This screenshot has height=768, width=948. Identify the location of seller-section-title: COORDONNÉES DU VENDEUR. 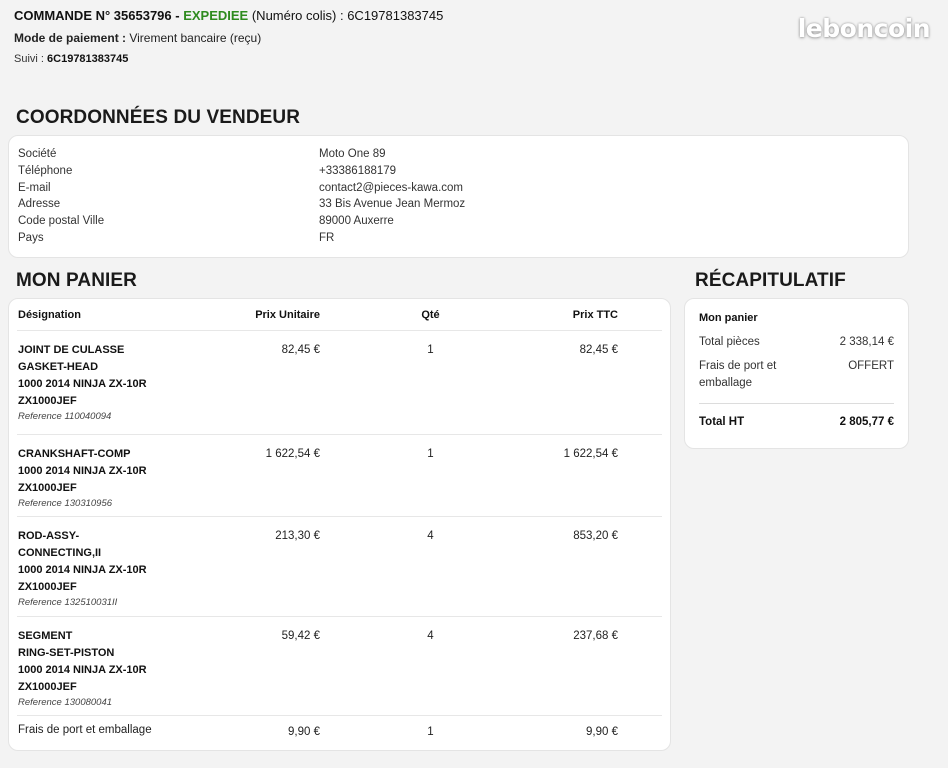
(158, 117).